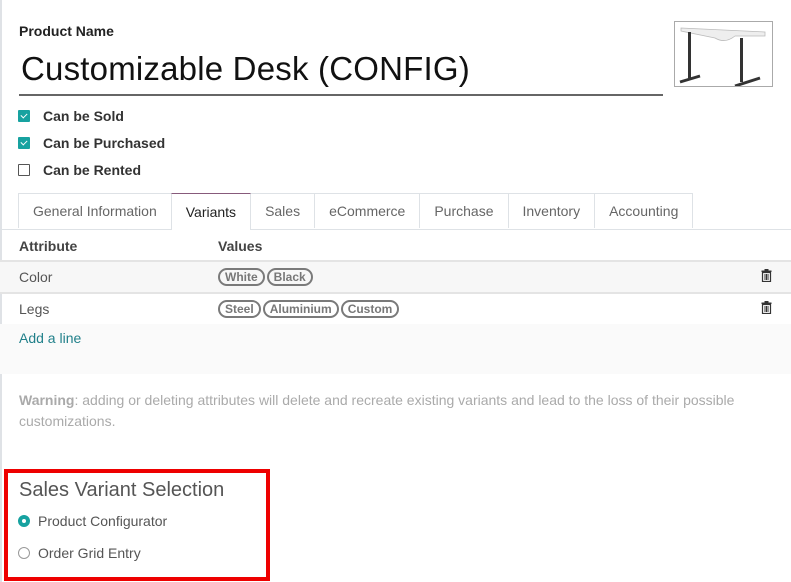 Image resolution: width=791 pixels, height=582 pixels. What do you see at coordinates (95, 210) in the screenshot?
I see `tab-general-information: General Information` at bounding box center [95, 210].